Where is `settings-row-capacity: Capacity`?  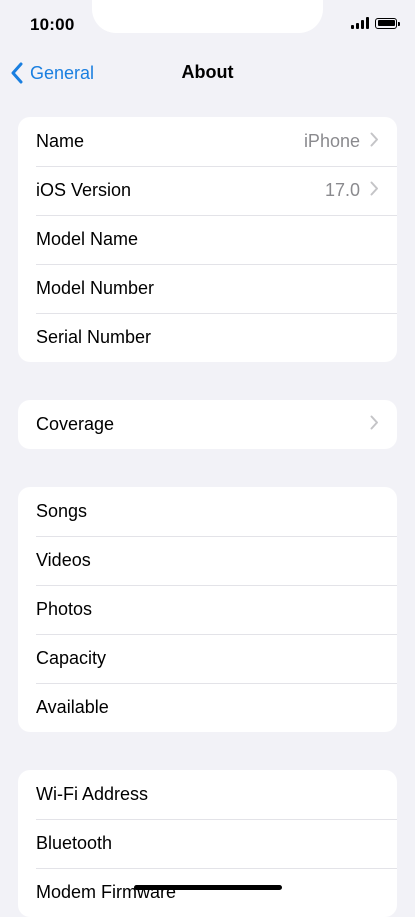
settings-row-capacity: Capacity is located at coordinates (207, 658).